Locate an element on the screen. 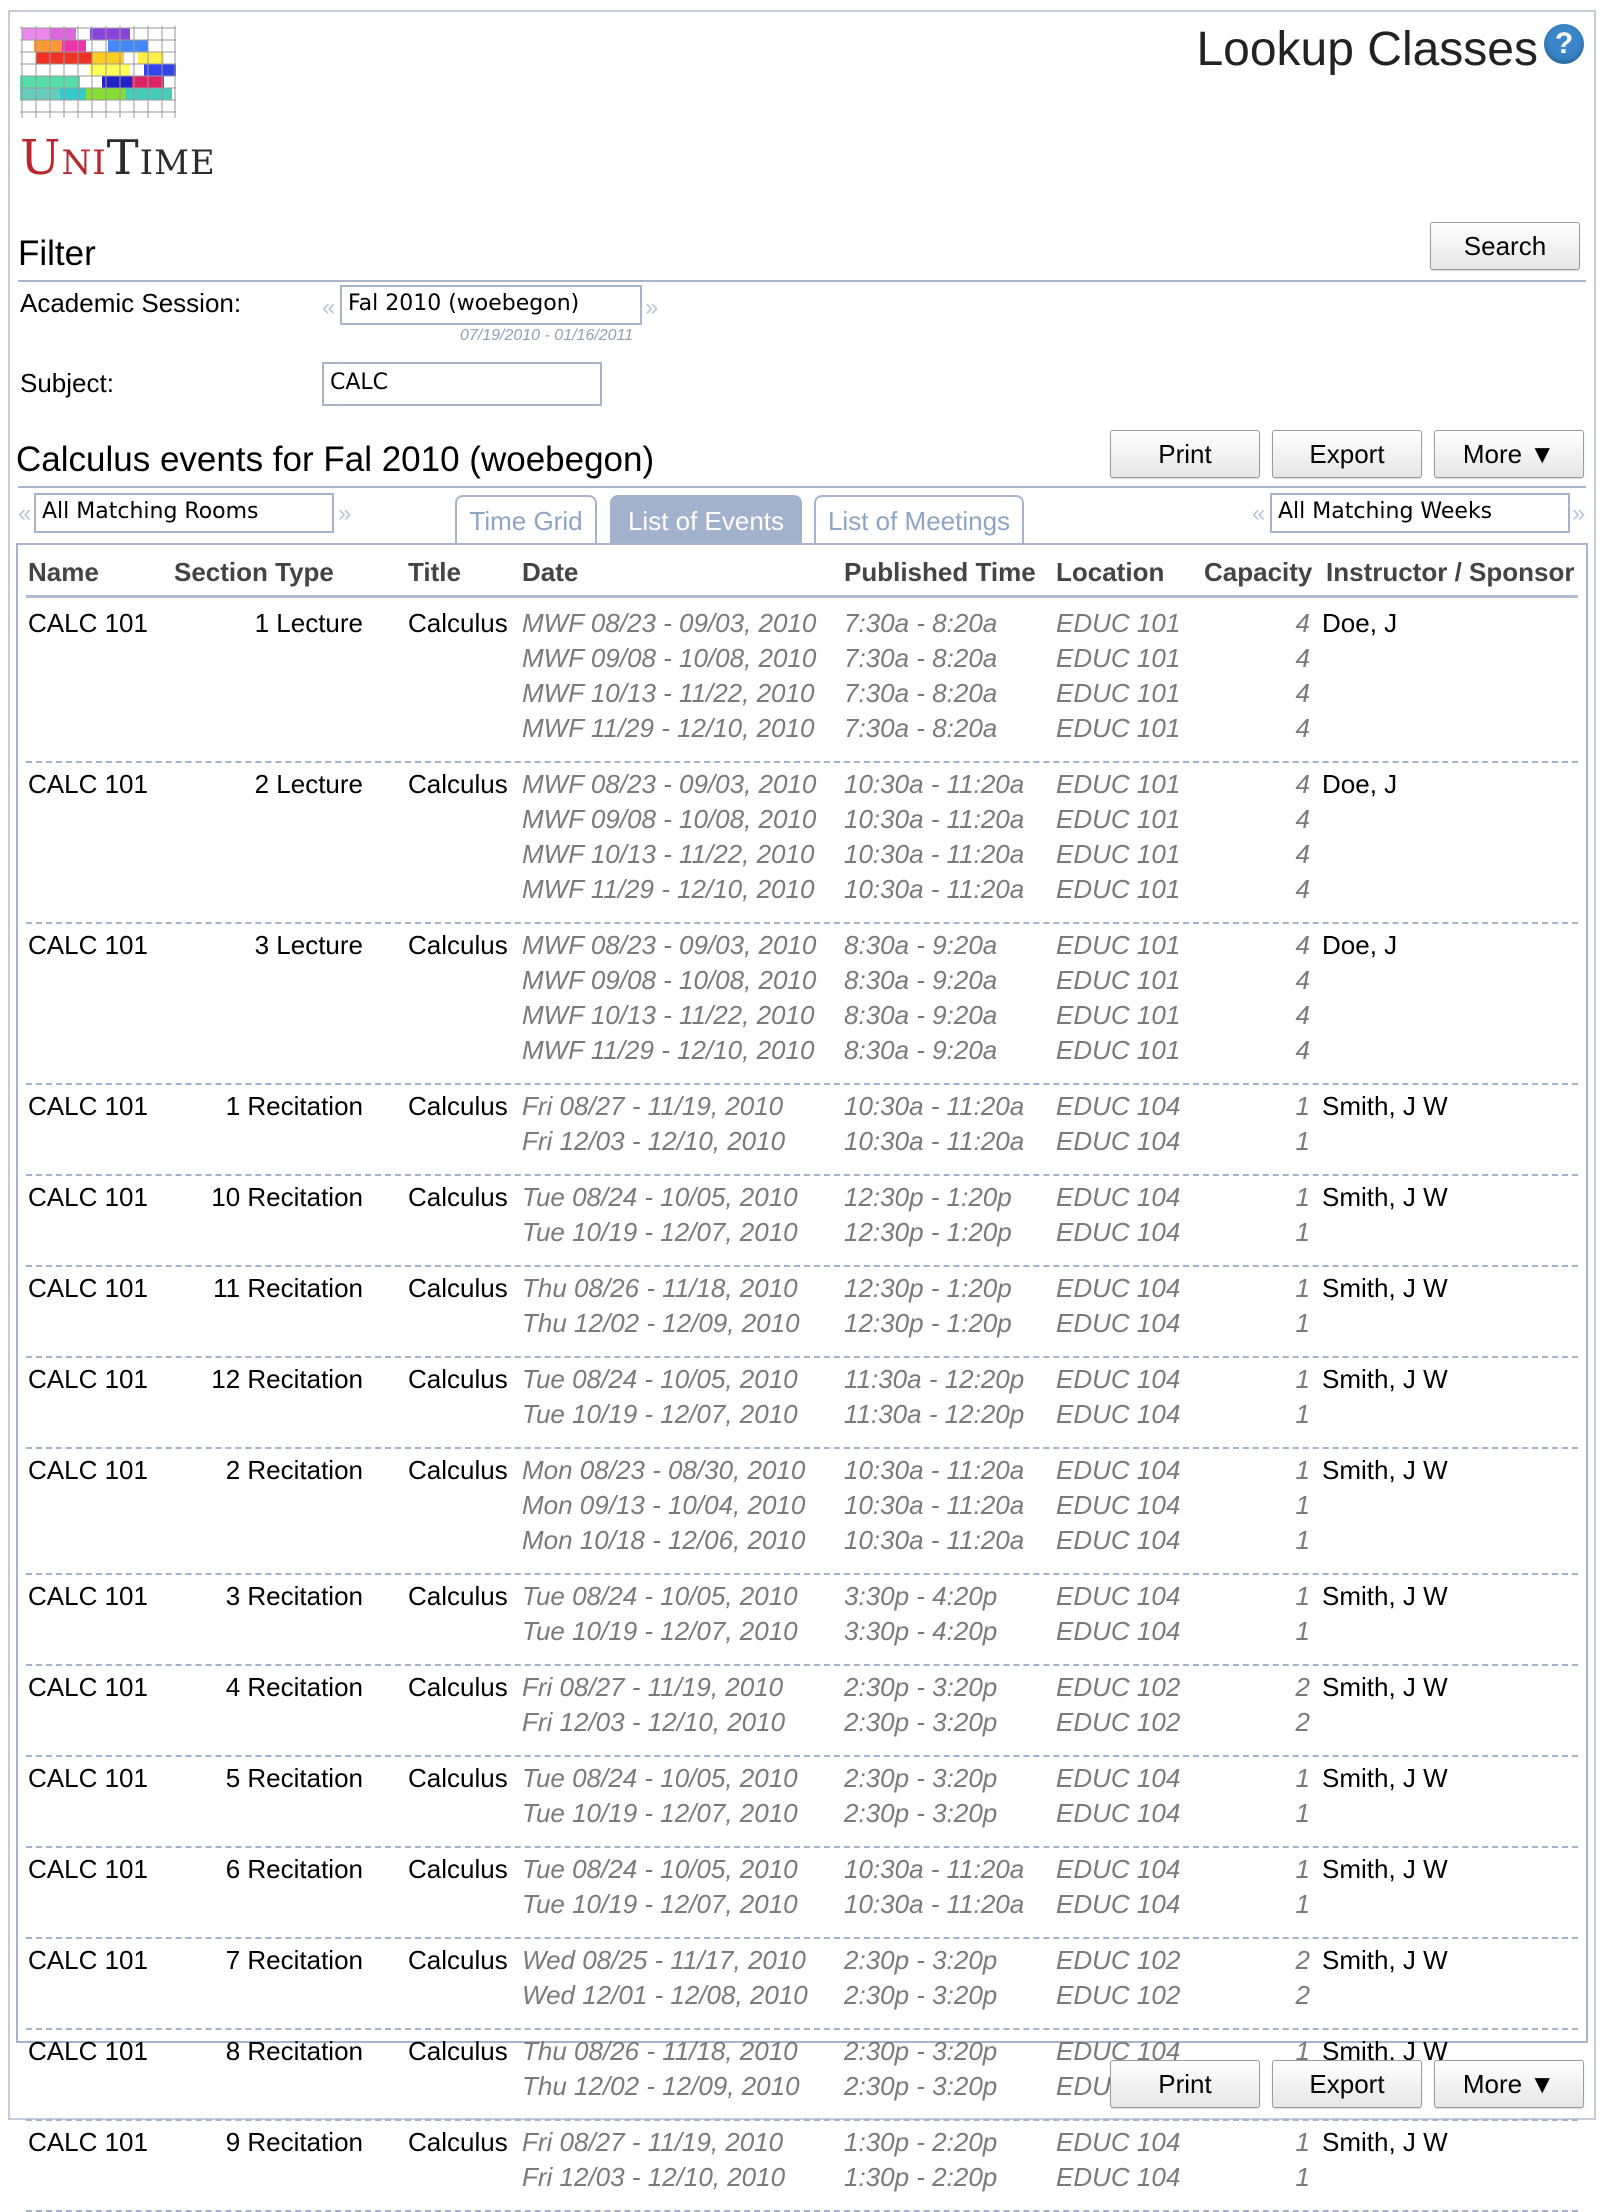  export-button-bottom: Export is located at coordinates (1347, 2084).